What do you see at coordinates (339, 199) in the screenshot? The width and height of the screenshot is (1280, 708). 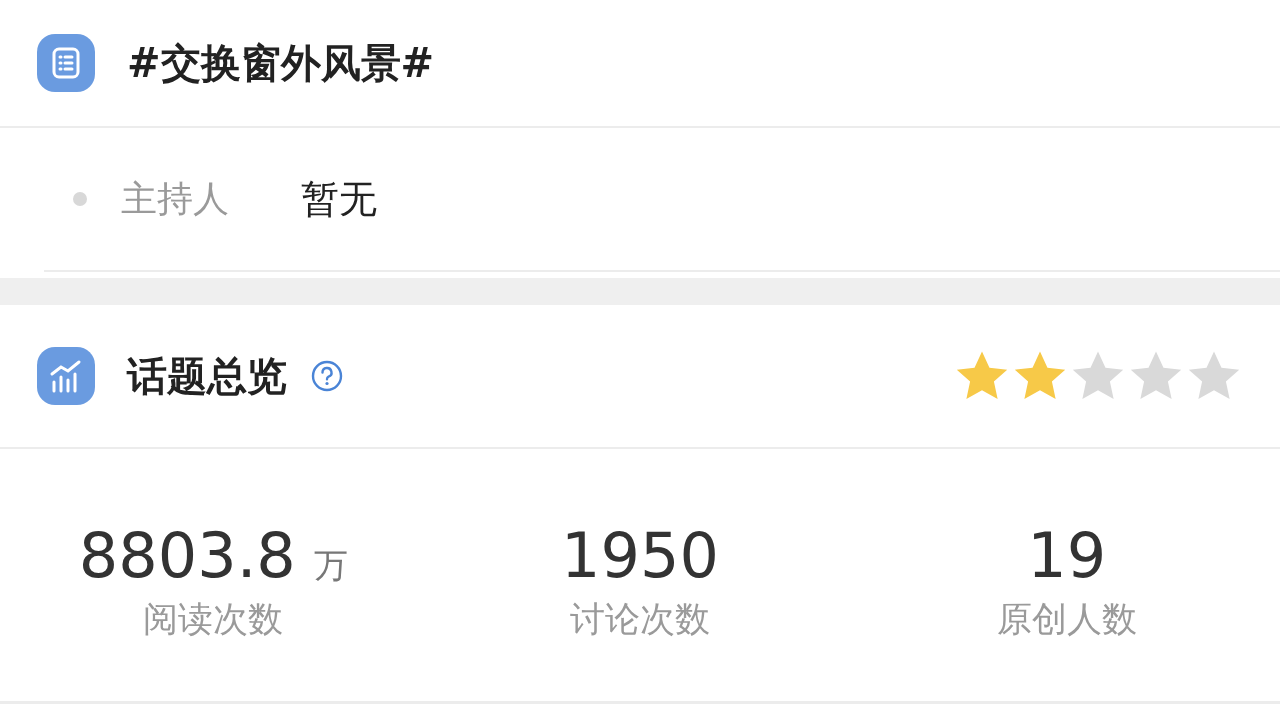 I see `host-value: 暂无` at bounding box center [339, 199].